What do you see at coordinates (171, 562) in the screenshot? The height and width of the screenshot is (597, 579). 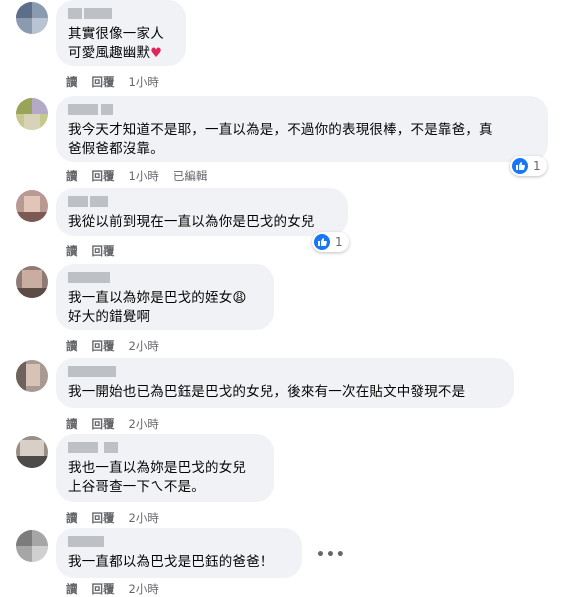 I see `comment-text: 我一直都以為巴戈是巴鈺的爸爸！` at bounding box center [171, 562].